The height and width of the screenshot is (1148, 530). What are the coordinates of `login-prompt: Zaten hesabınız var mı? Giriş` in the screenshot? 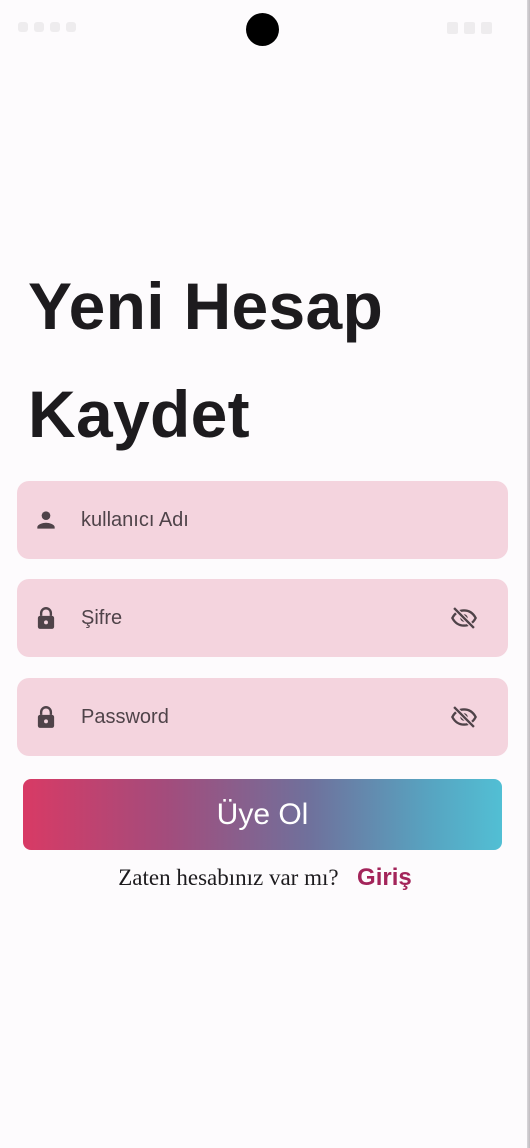 It's located at (265, 878).